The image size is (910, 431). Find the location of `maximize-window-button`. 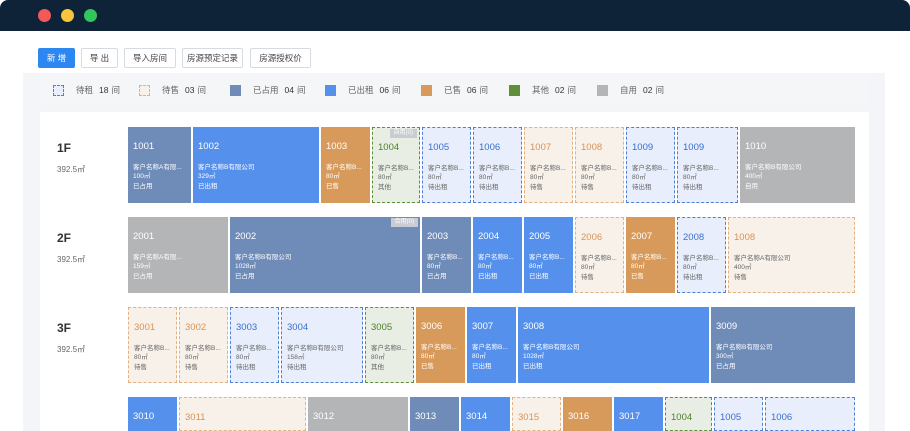

maximize-window-button is located at coordinates (90, 15).